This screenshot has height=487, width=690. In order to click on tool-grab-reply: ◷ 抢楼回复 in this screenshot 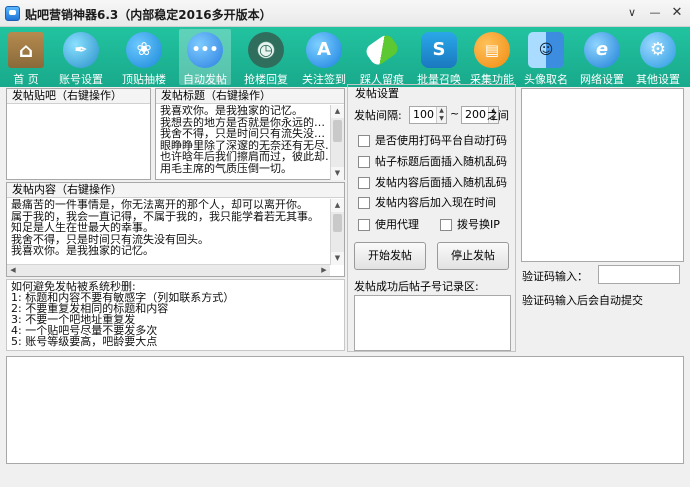, I will do `click(266, 57)`.